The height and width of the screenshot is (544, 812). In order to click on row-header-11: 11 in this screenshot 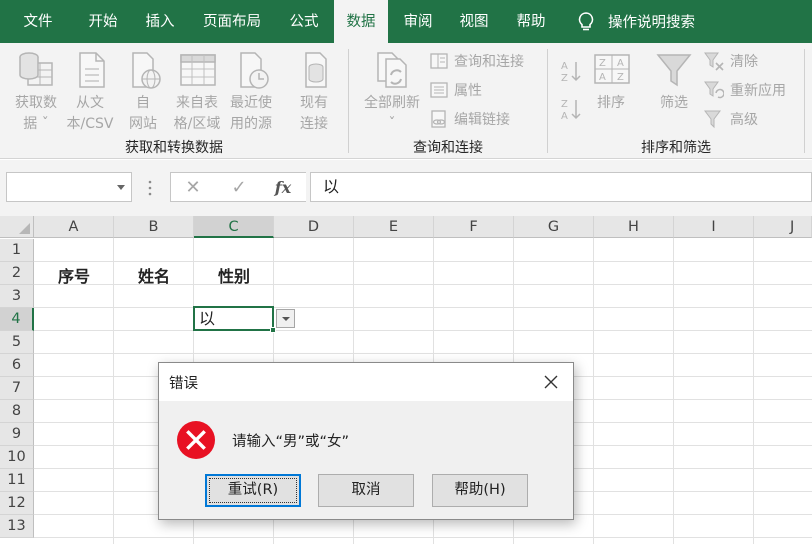, I will do `click(17, 480)`.